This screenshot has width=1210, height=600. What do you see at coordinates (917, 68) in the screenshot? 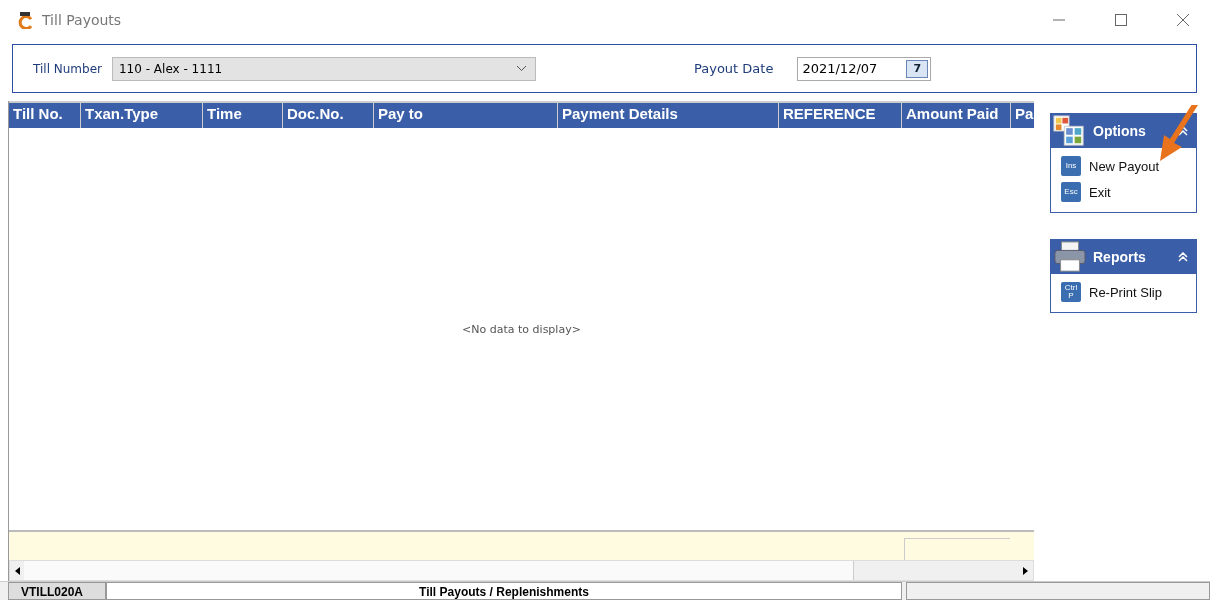
I see `calendar-button: 7` at bounding box center [917, 68].